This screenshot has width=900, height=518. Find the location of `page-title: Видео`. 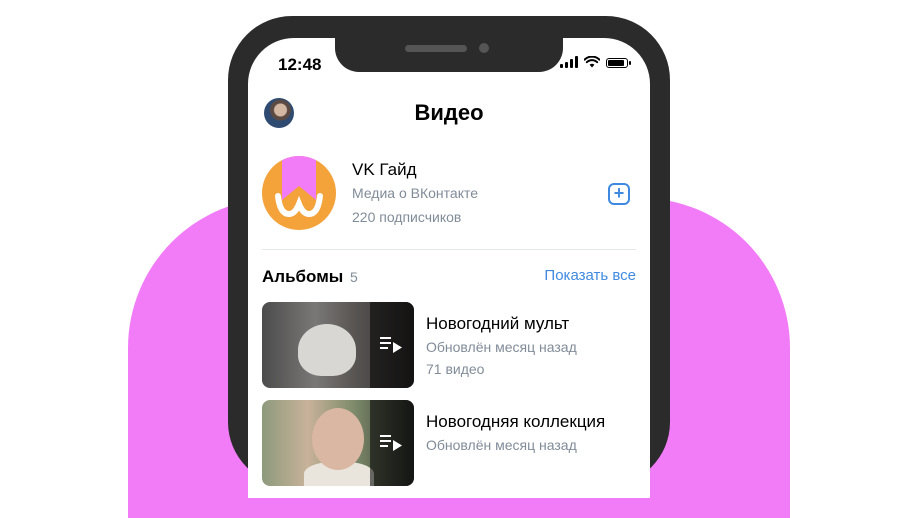

page-title: Видео is located at coordinates (449, 112).